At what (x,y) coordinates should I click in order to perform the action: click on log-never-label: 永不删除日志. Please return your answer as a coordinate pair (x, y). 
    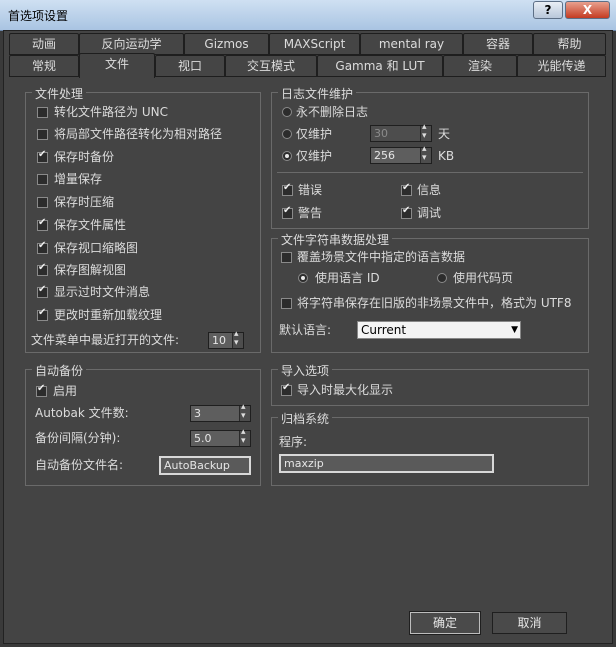
    Looking at the image, I should click on (332, 112).